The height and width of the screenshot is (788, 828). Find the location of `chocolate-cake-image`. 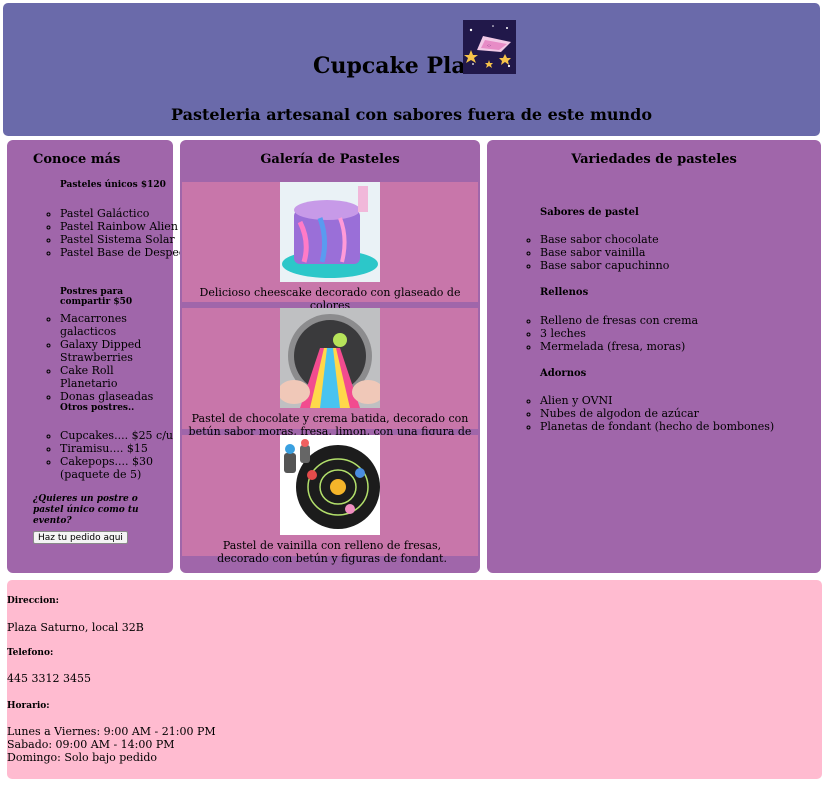

chocolate-cake-image is located at coordinates (331, 358).